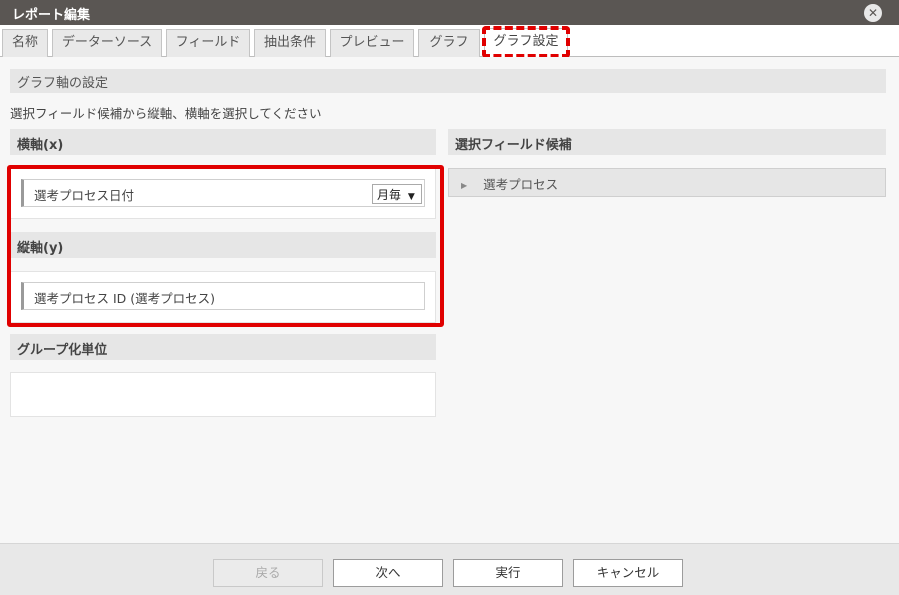  What do you see at coordinates (223, 347) in the screenshot?
I see `grouping-header: グループ化単位` at bounding box center [223, 347].